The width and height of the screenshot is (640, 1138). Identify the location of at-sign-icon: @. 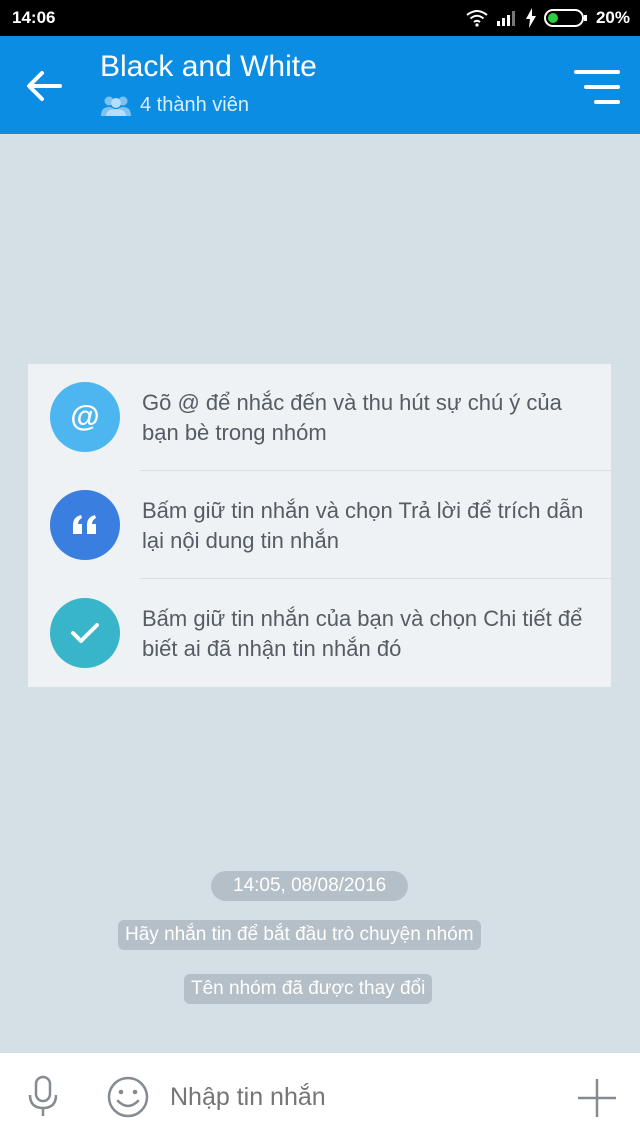
(85, 417).